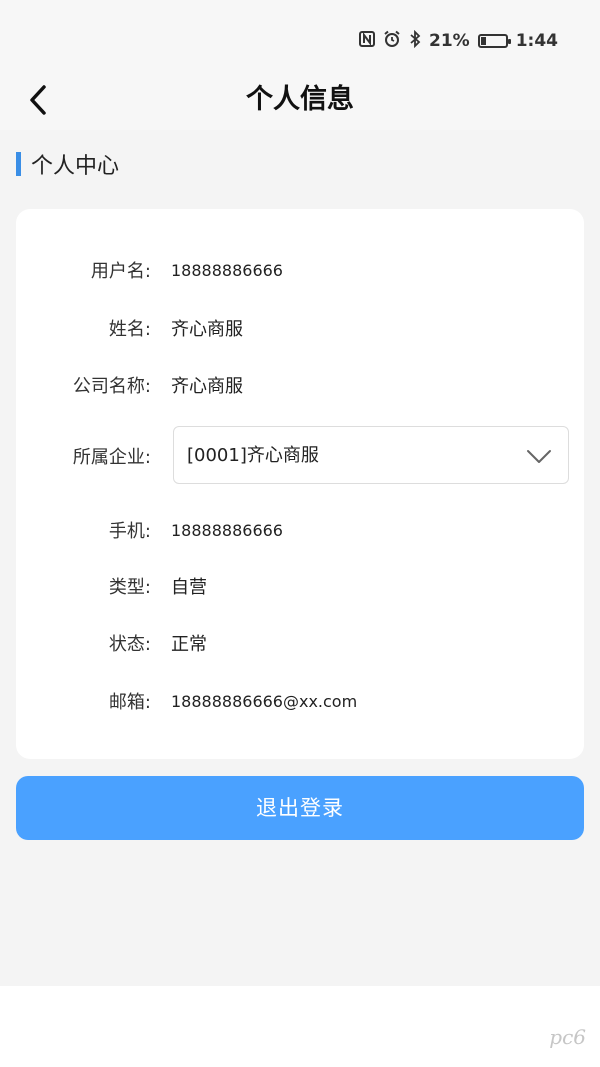 The width and height of the screenshot is (600, 1067). Describe the element at coordinates (300, 530) in the screenshot. I see `row-phone: 手机: 18888886666` at that location.